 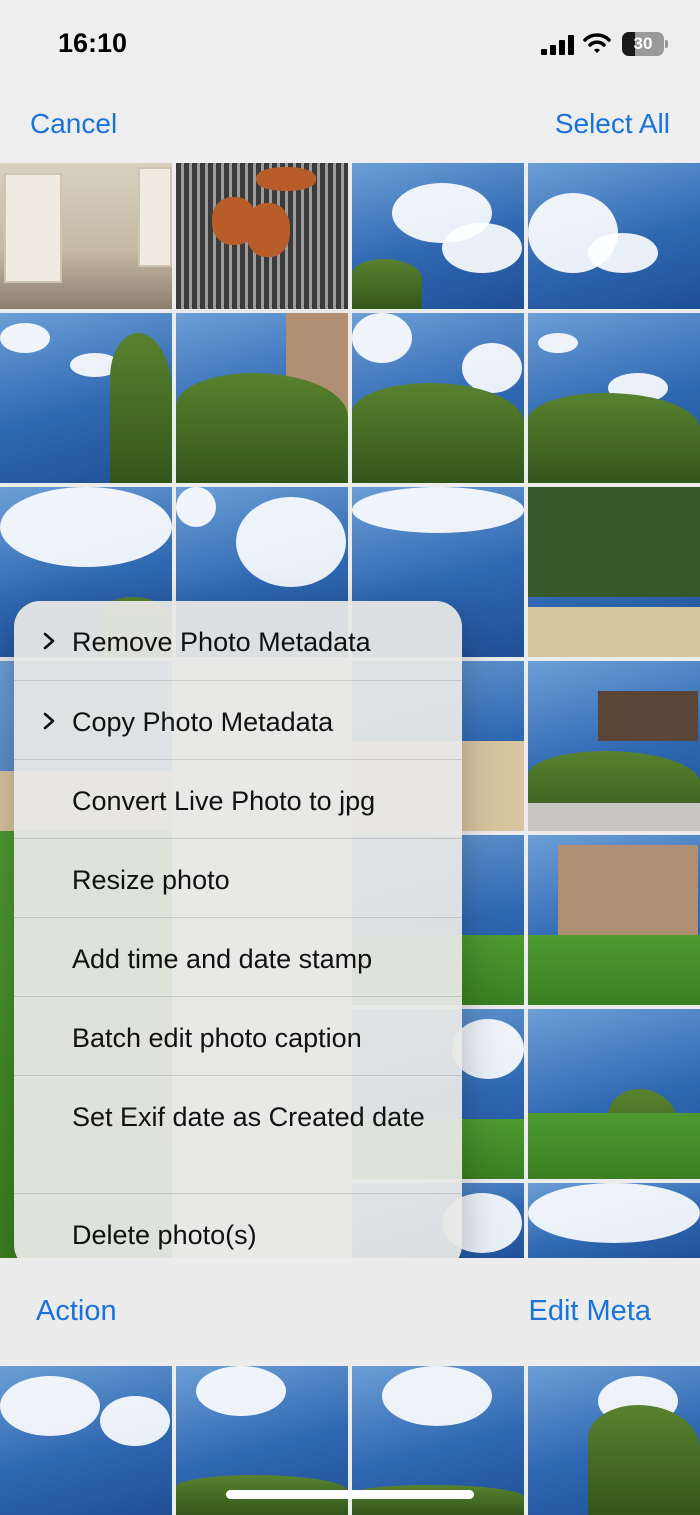 I want to click on menu-item-label: Add time and date stamp, so click(x=222, y=959).